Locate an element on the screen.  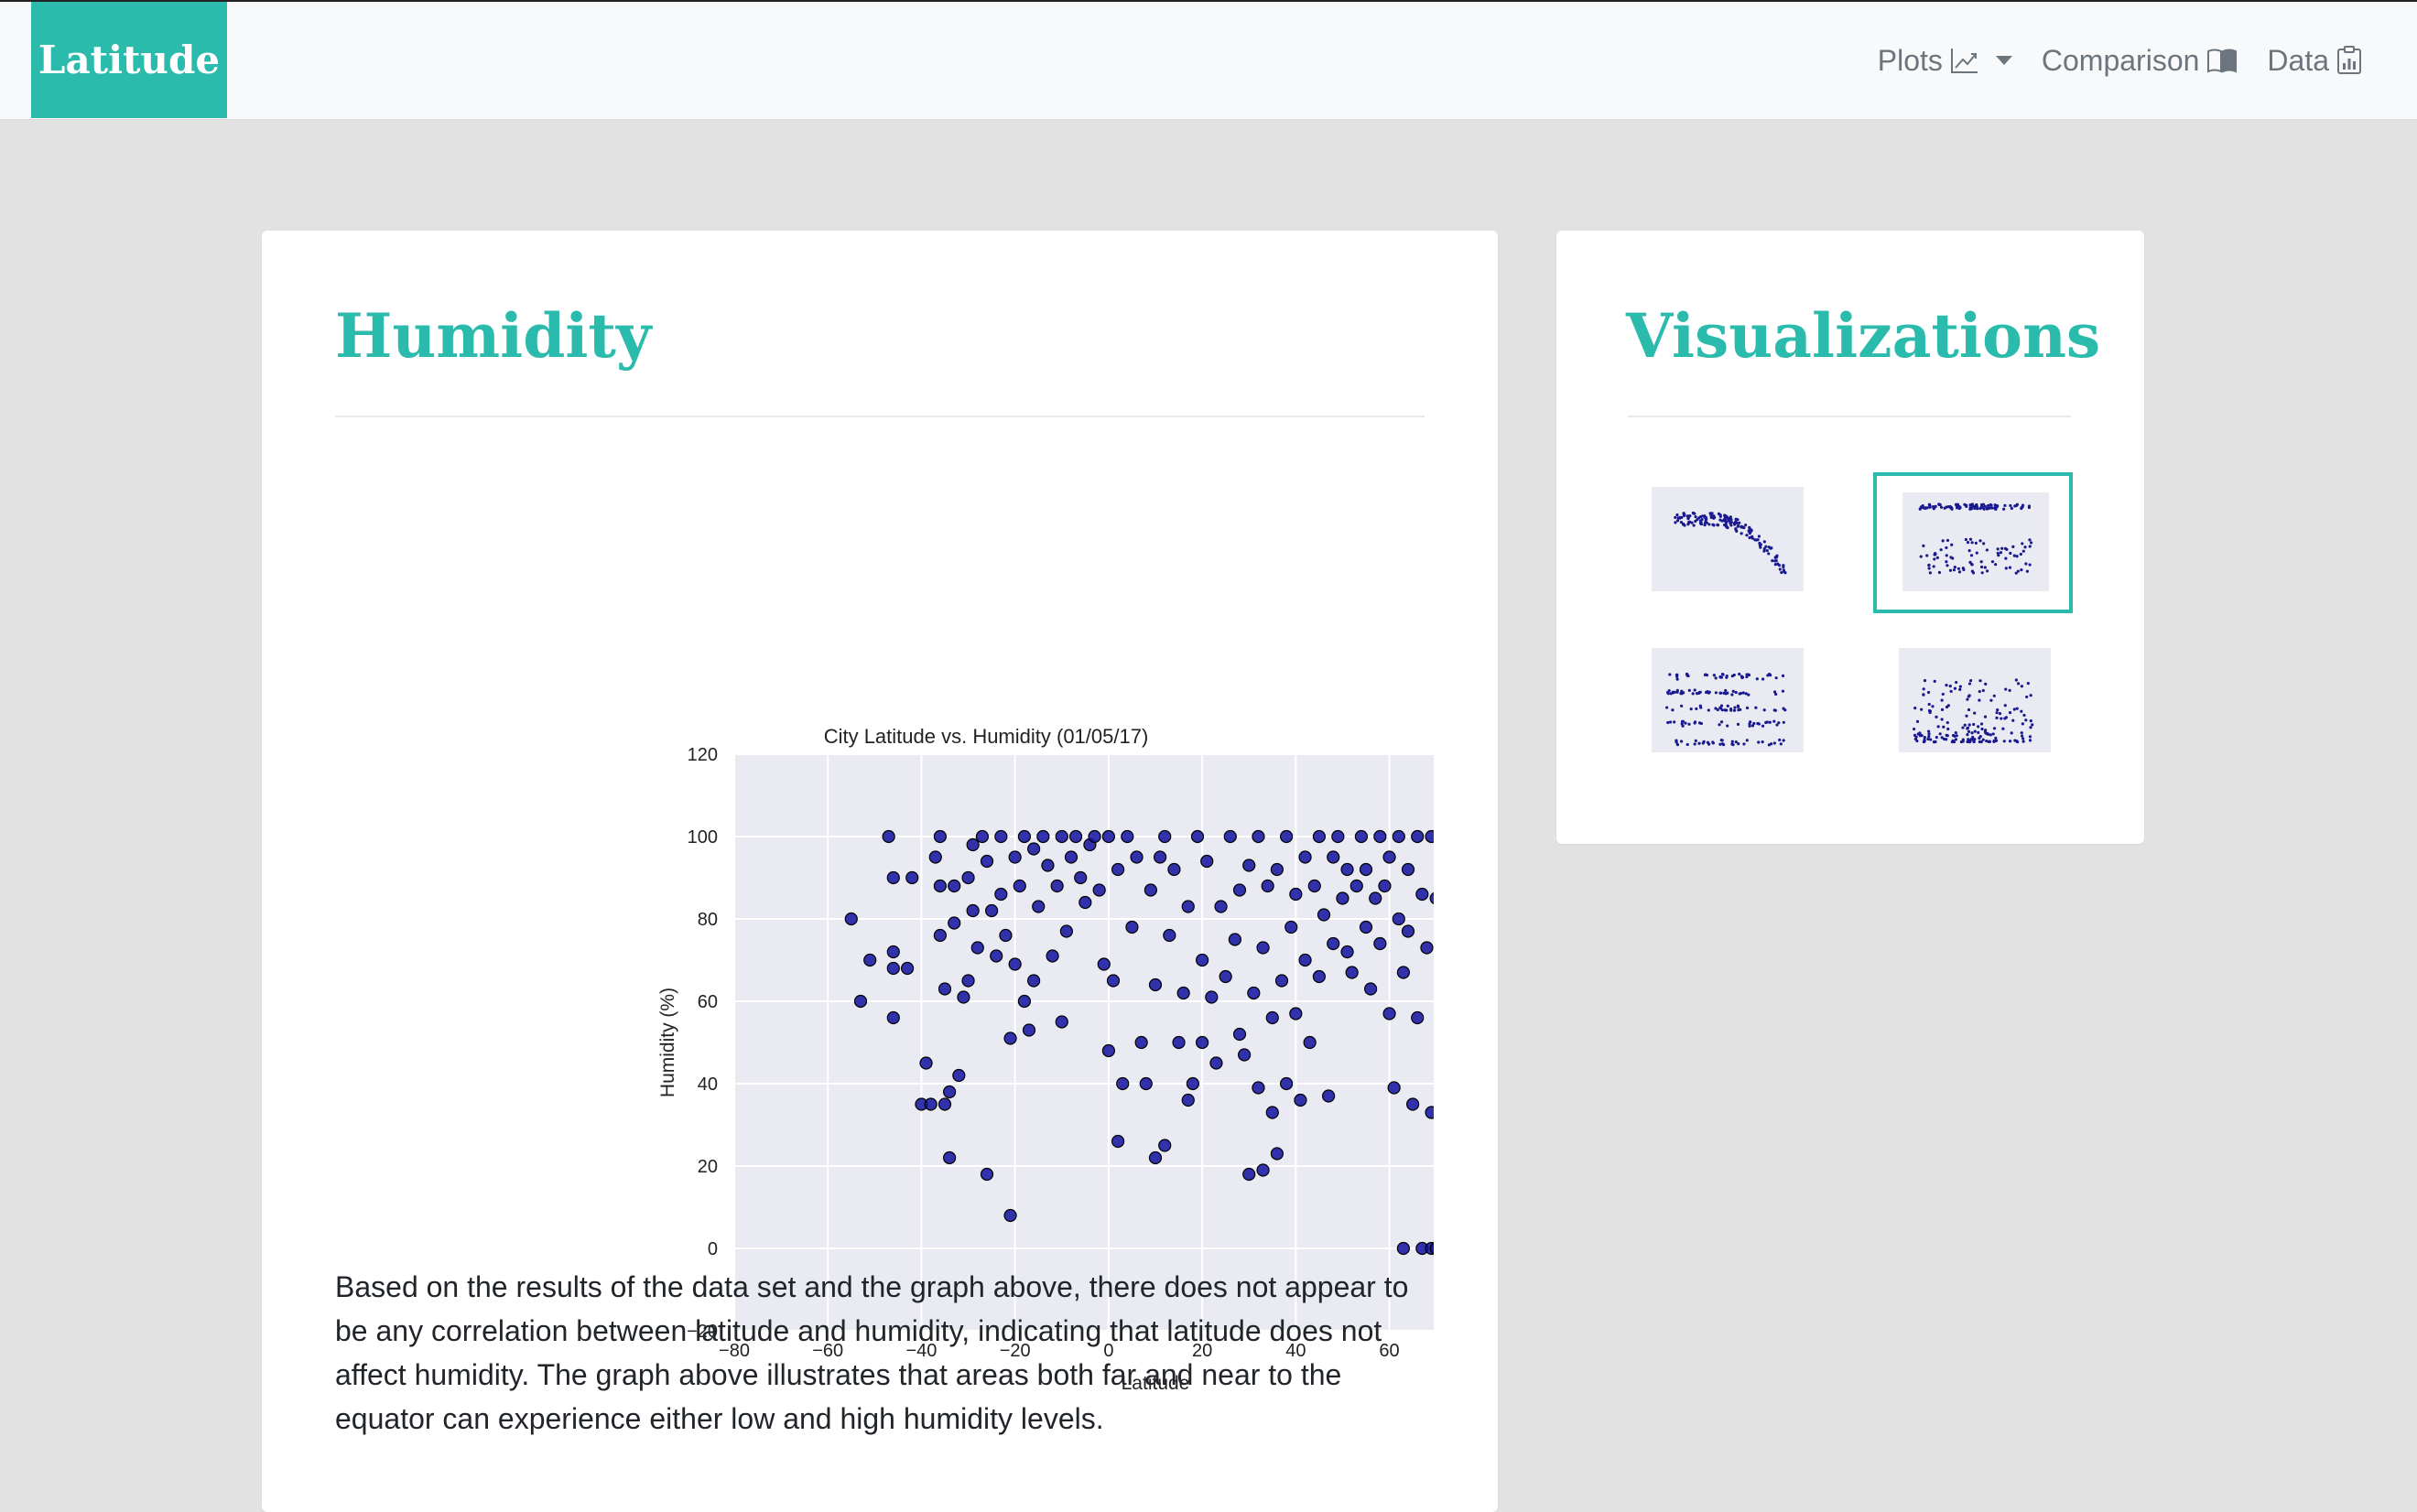
nav-menu: Plots Comparison Data is located at coordinates (2120, 60).